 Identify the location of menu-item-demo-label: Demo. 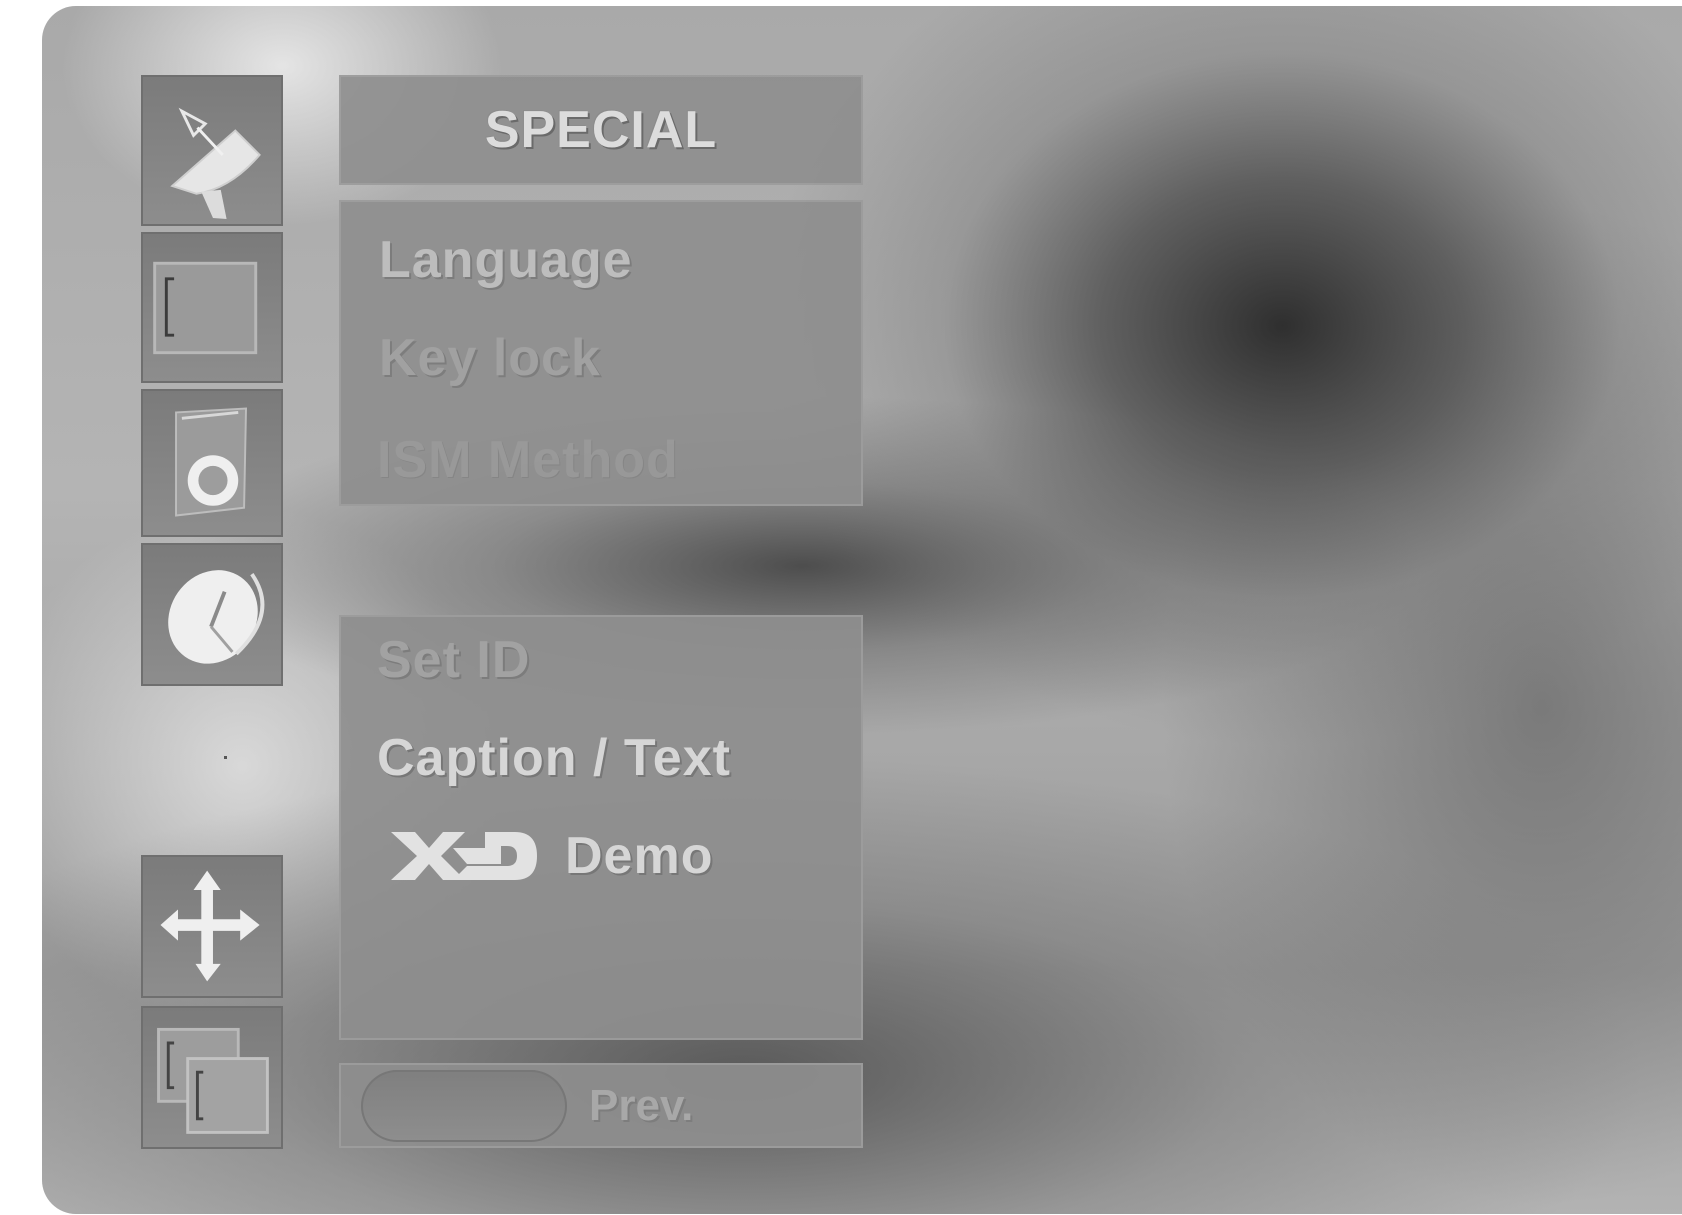
(639, 856).